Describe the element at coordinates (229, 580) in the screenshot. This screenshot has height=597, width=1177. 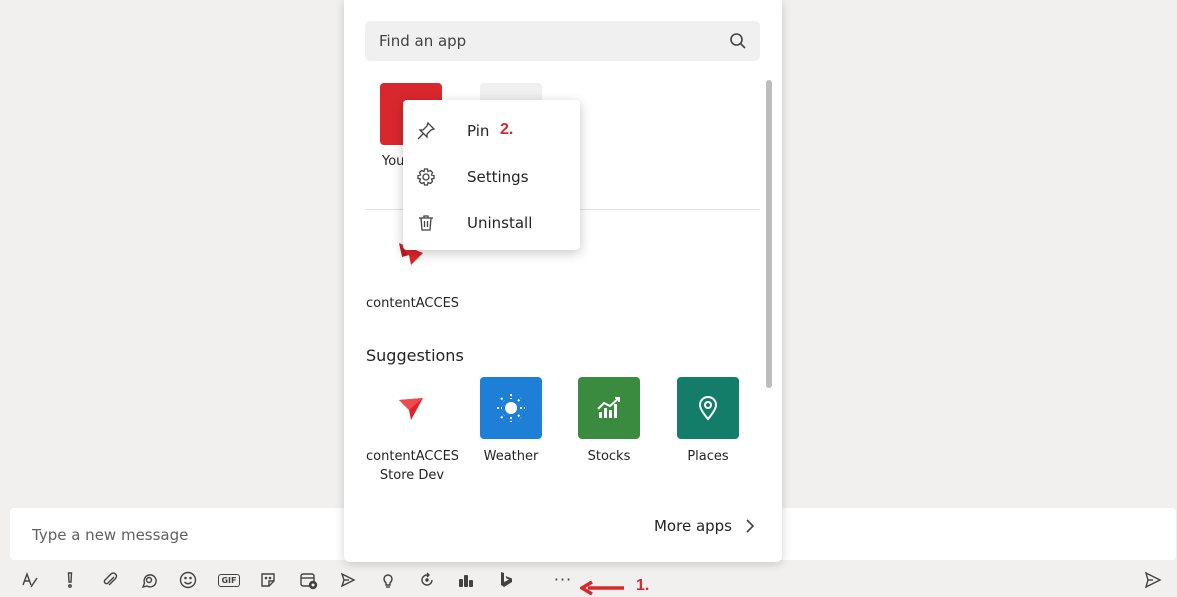
I see `gif-icon: GIF` at that location.